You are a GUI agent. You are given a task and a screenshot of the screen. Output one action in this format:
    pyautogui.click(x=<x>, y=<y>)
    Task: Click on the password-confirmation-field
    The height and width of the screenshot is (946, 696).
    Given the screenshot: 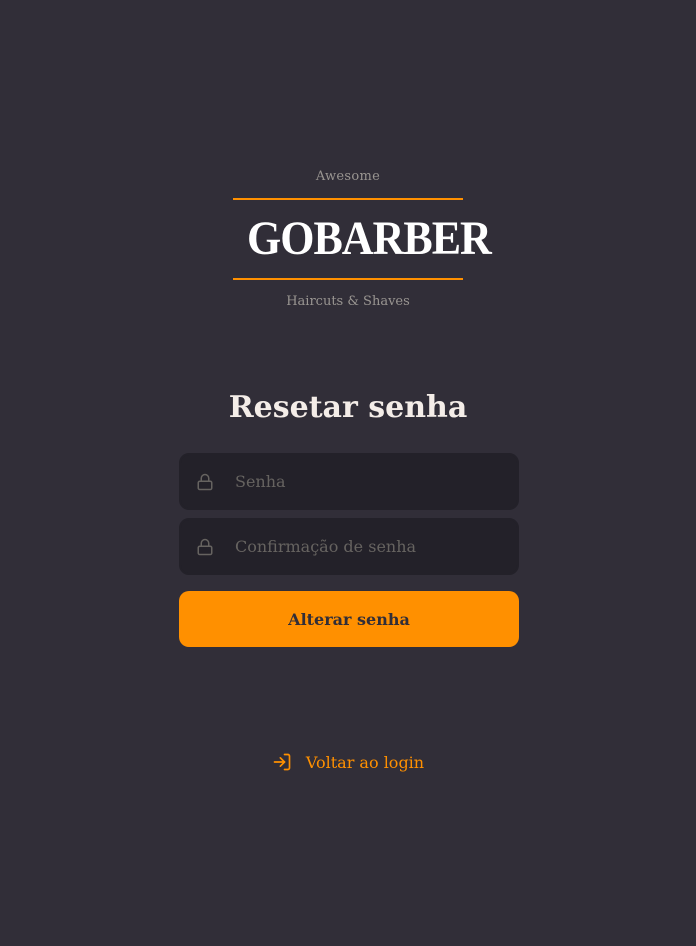 What is the action you would take?
    pyautogui.click(x=349, y=546)
    